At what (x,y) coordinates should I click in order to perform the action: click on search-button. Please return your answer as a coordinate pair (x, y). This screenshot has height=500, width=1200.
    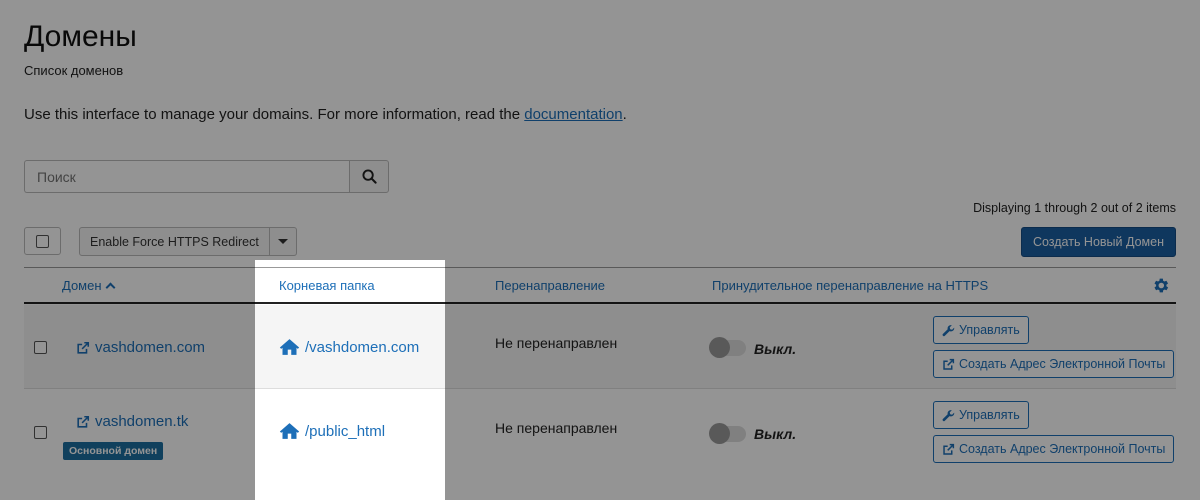
    Looking at the image, I should click on (369, 176).